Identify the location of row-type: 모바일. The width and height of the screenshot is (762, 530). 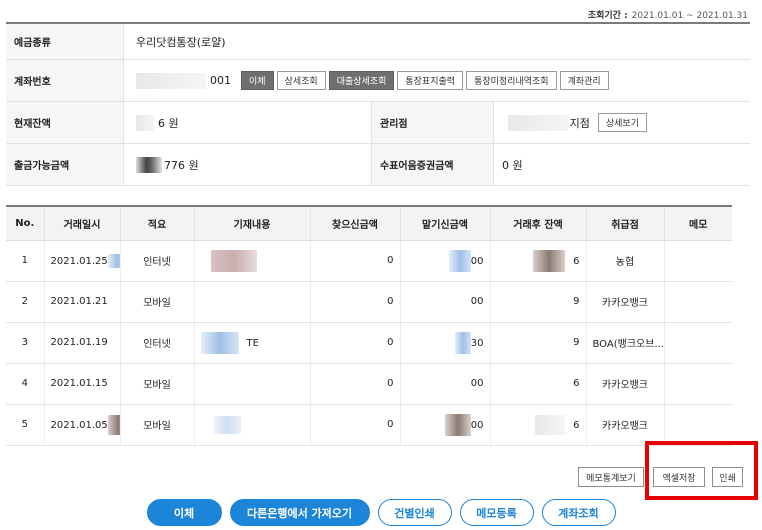
(156, 384).